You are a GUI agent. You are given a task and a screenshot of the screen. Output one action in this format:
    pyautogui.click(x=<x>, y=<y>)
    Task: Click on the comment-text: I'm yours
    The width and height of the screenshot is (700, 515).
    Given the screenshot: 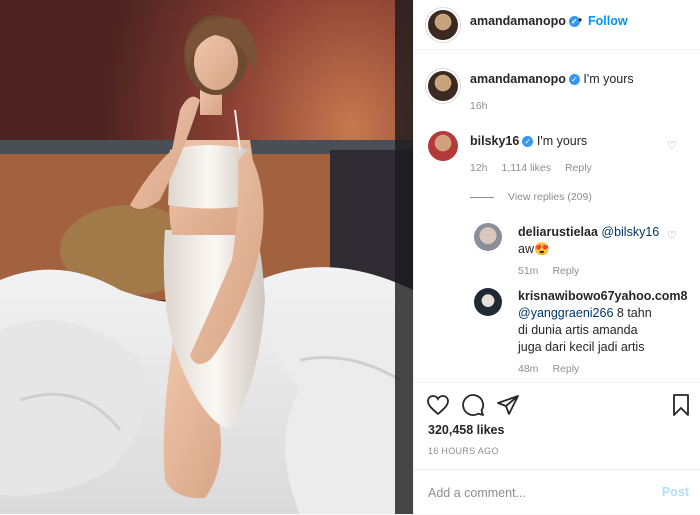 What is the action you would take?
    pyautogui.click(x=562, y=141)
    